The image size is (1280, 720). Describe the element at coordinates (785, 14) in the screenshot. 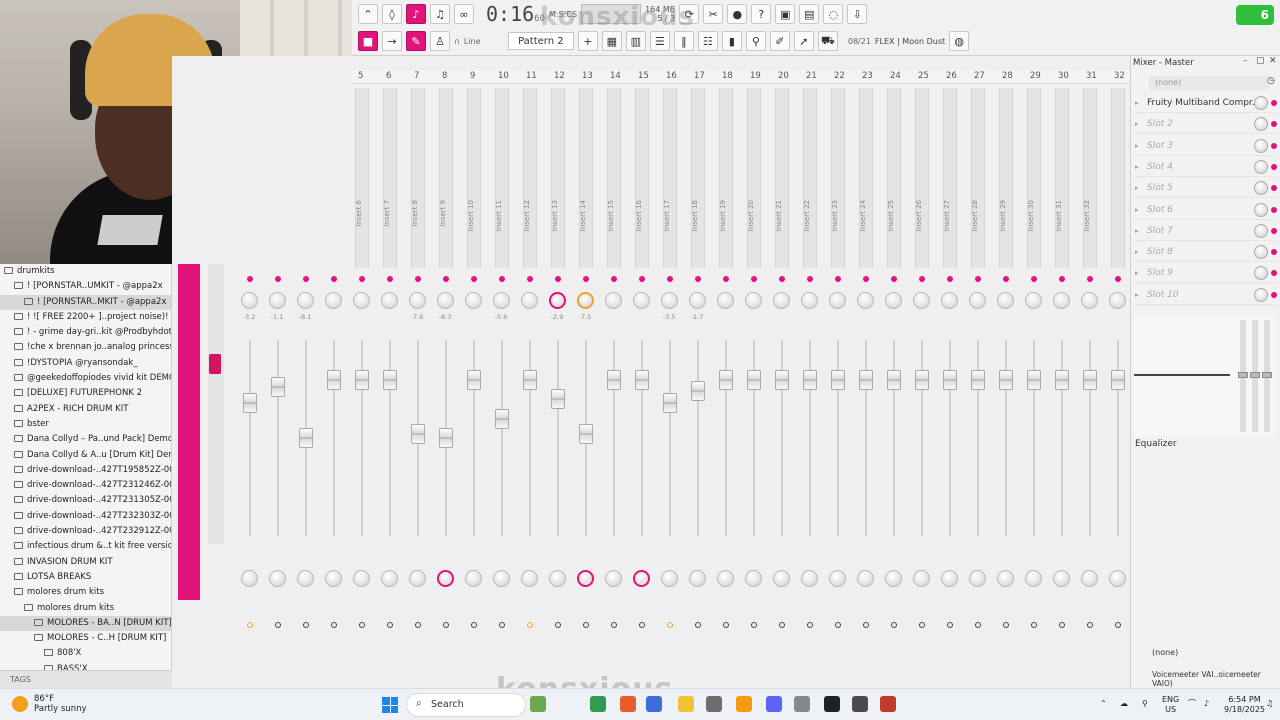

I see `save-icon: ▣` at that location.